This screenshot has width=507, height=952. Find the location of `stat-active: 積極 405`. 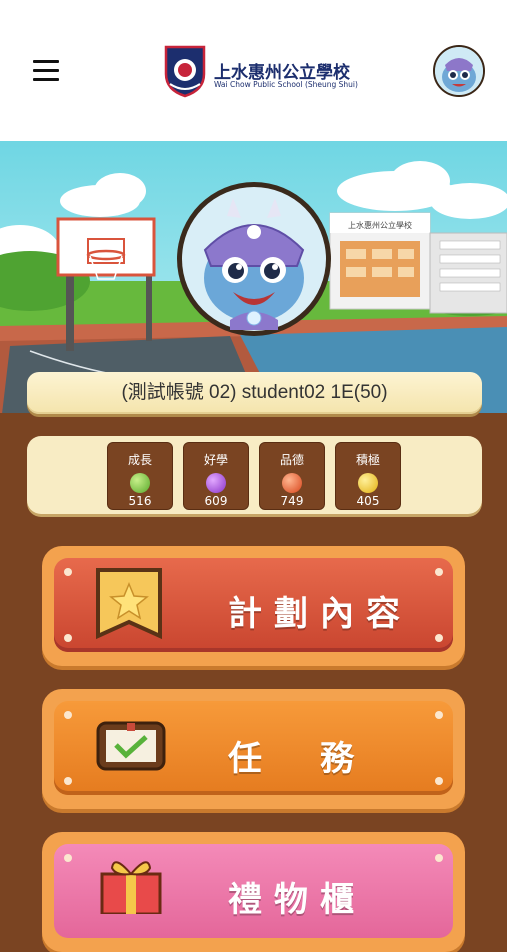

stat-active: 積極 405 is located at coordinates (368, 476).